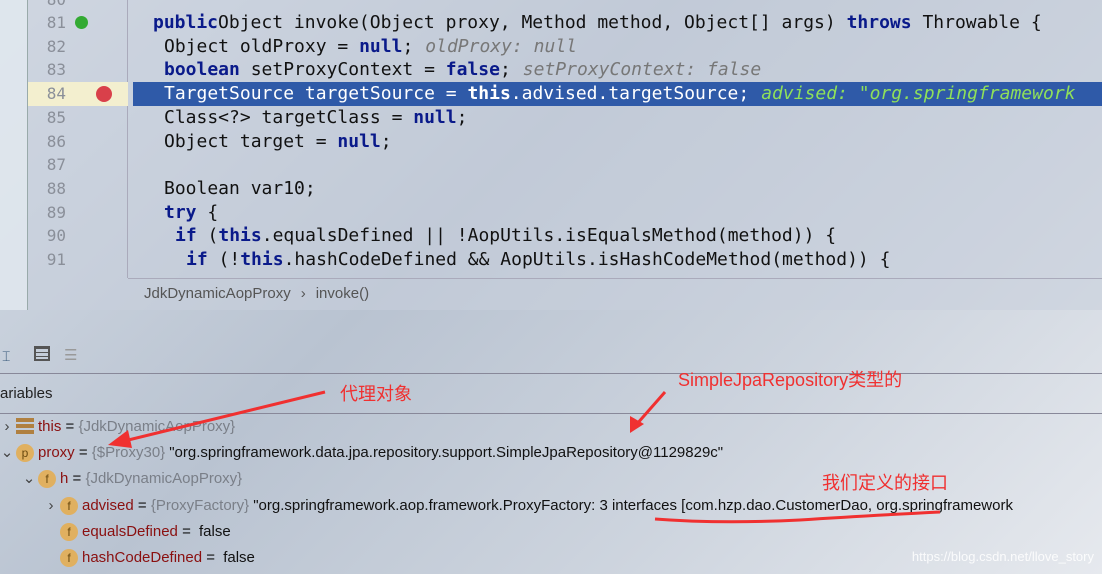 The image size is (1102, 574). What do you see at coordinates (47, 260) in the screenshot?
I see `line-number: 91` at bounding box center [47, 260].